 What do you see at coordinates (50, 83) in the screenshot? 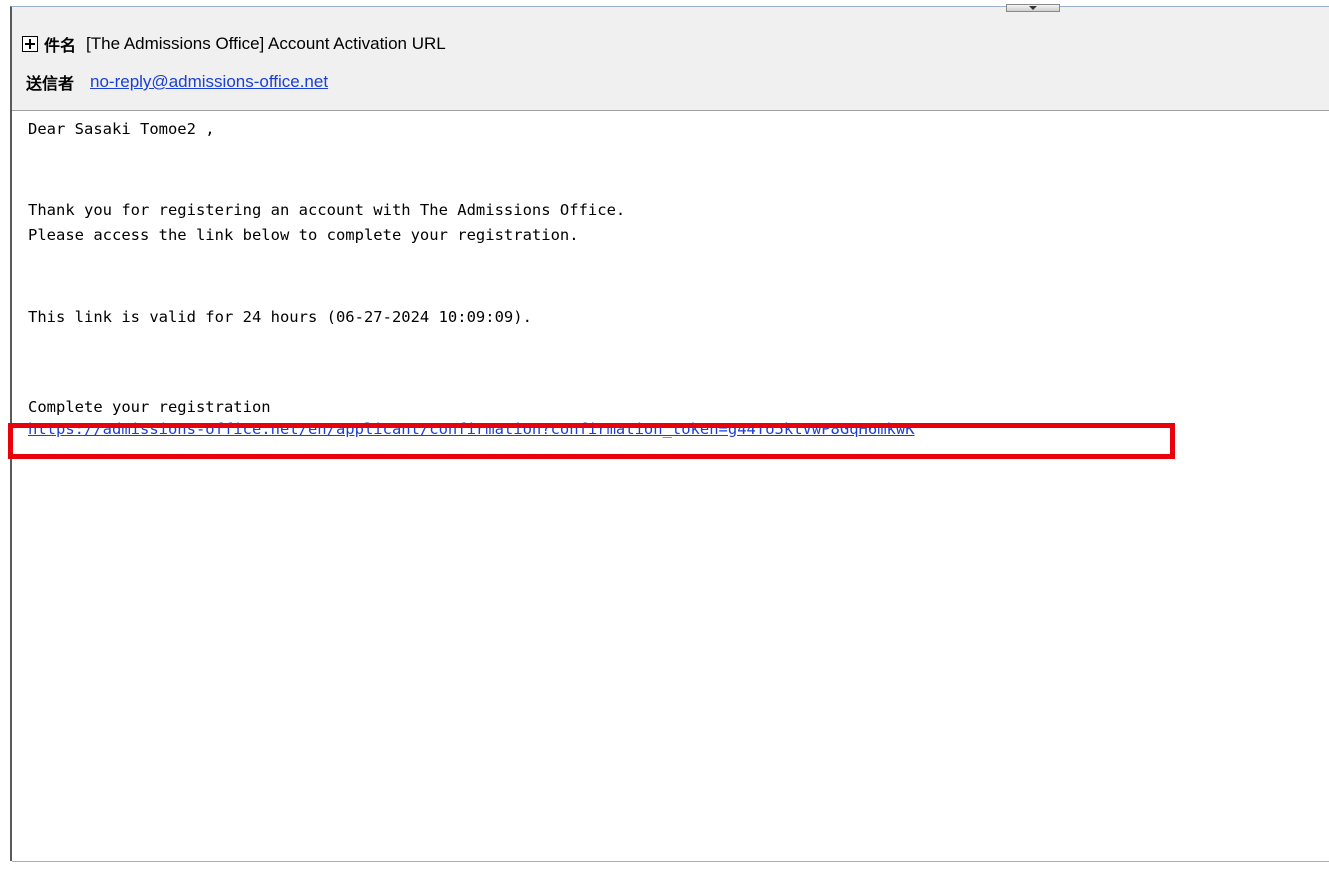
I see `sender-label: 送信者` at bounding box center [50, 83].